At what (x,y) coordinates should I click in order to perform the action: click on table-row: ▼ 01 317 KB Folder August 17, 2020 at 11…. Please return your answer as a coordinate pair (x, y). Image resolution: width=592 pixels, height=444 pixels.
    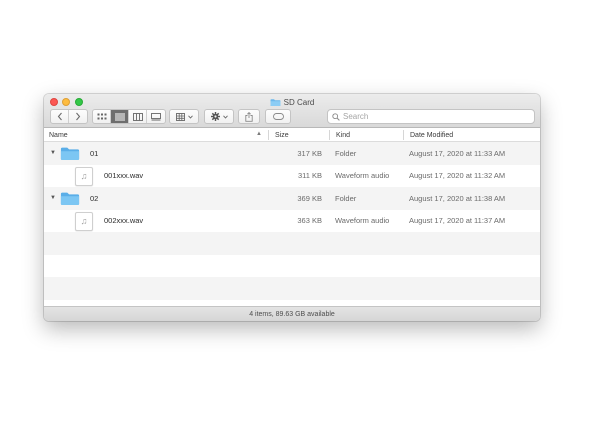
    Looking at the image, I should click on (292, 153).